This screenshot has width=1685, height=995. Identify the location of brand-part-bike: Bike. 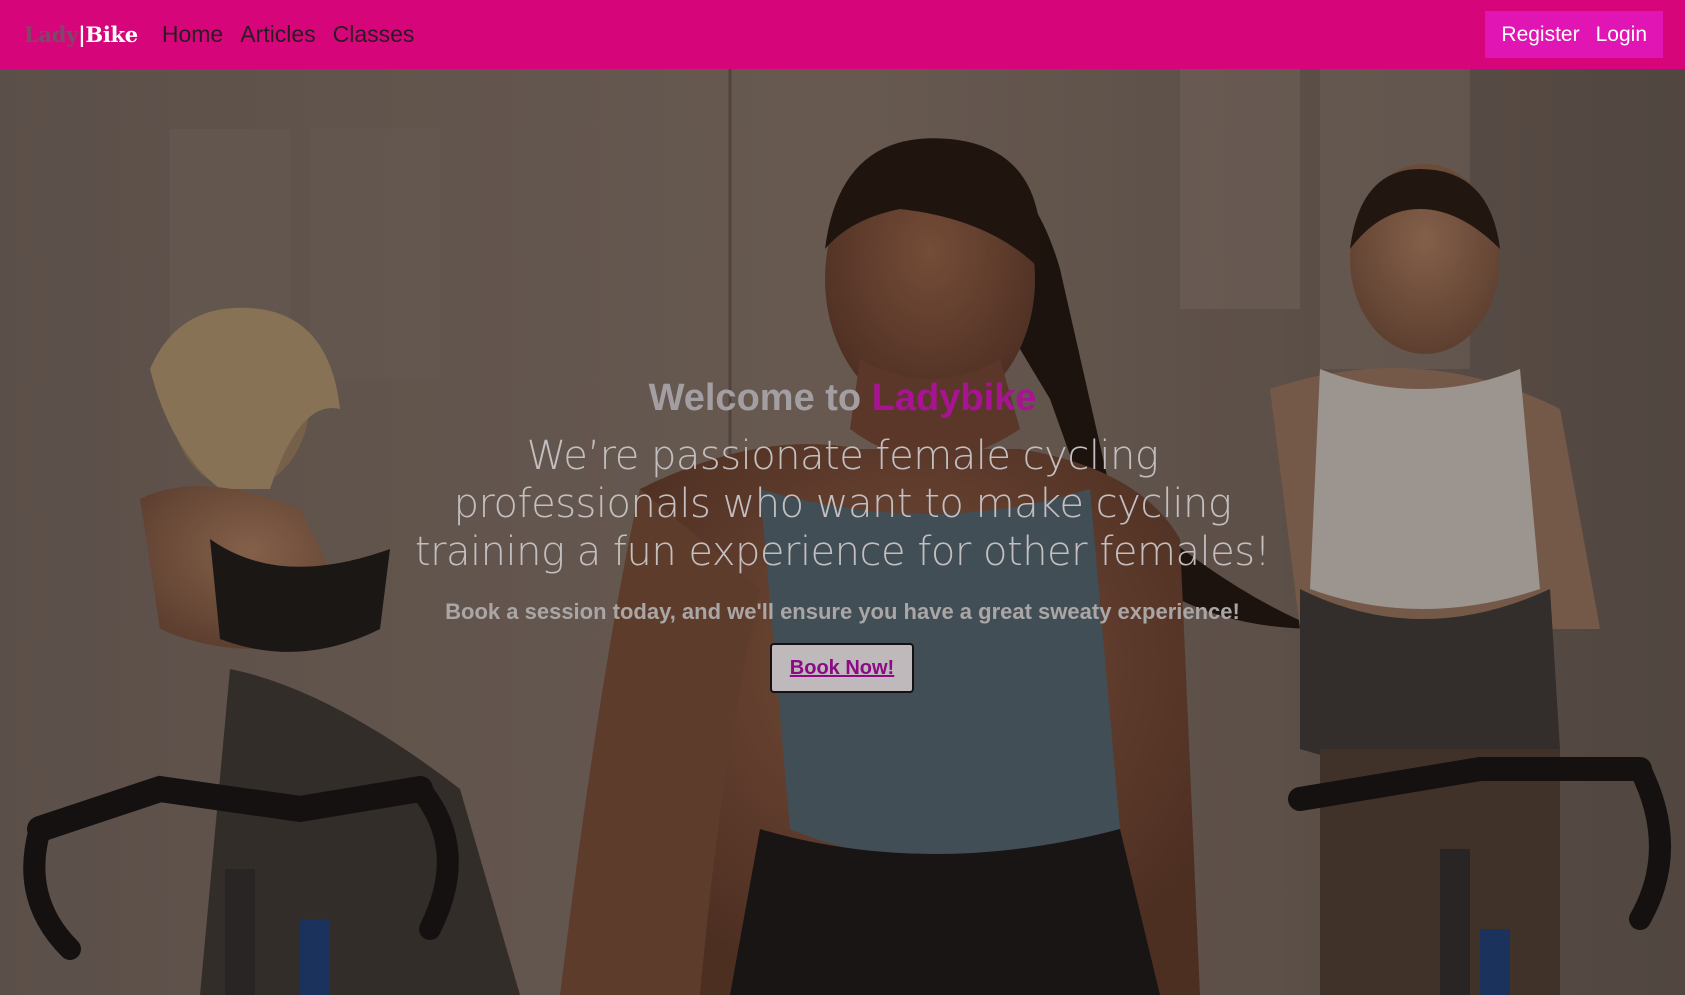
(111, 34).